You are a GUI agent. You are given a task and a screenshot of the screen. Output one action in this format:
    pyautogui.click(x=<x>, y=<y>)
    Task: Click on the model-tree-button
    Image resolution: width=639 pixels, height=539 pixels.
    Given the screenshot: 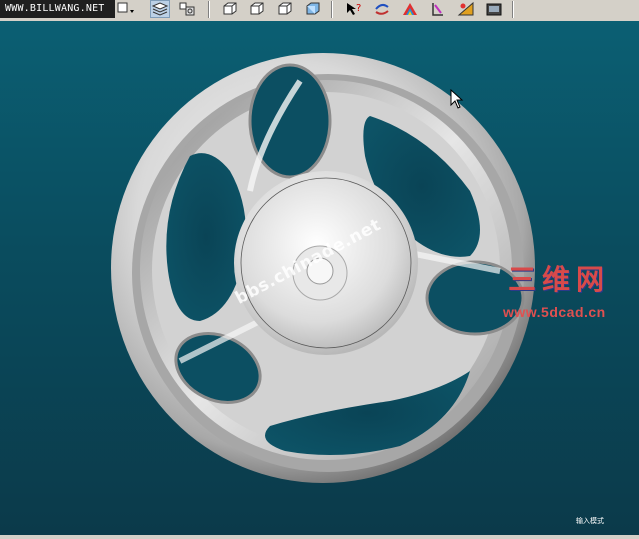 What is the action you would take?
    pyautogui.click(x=187, y=9)
    